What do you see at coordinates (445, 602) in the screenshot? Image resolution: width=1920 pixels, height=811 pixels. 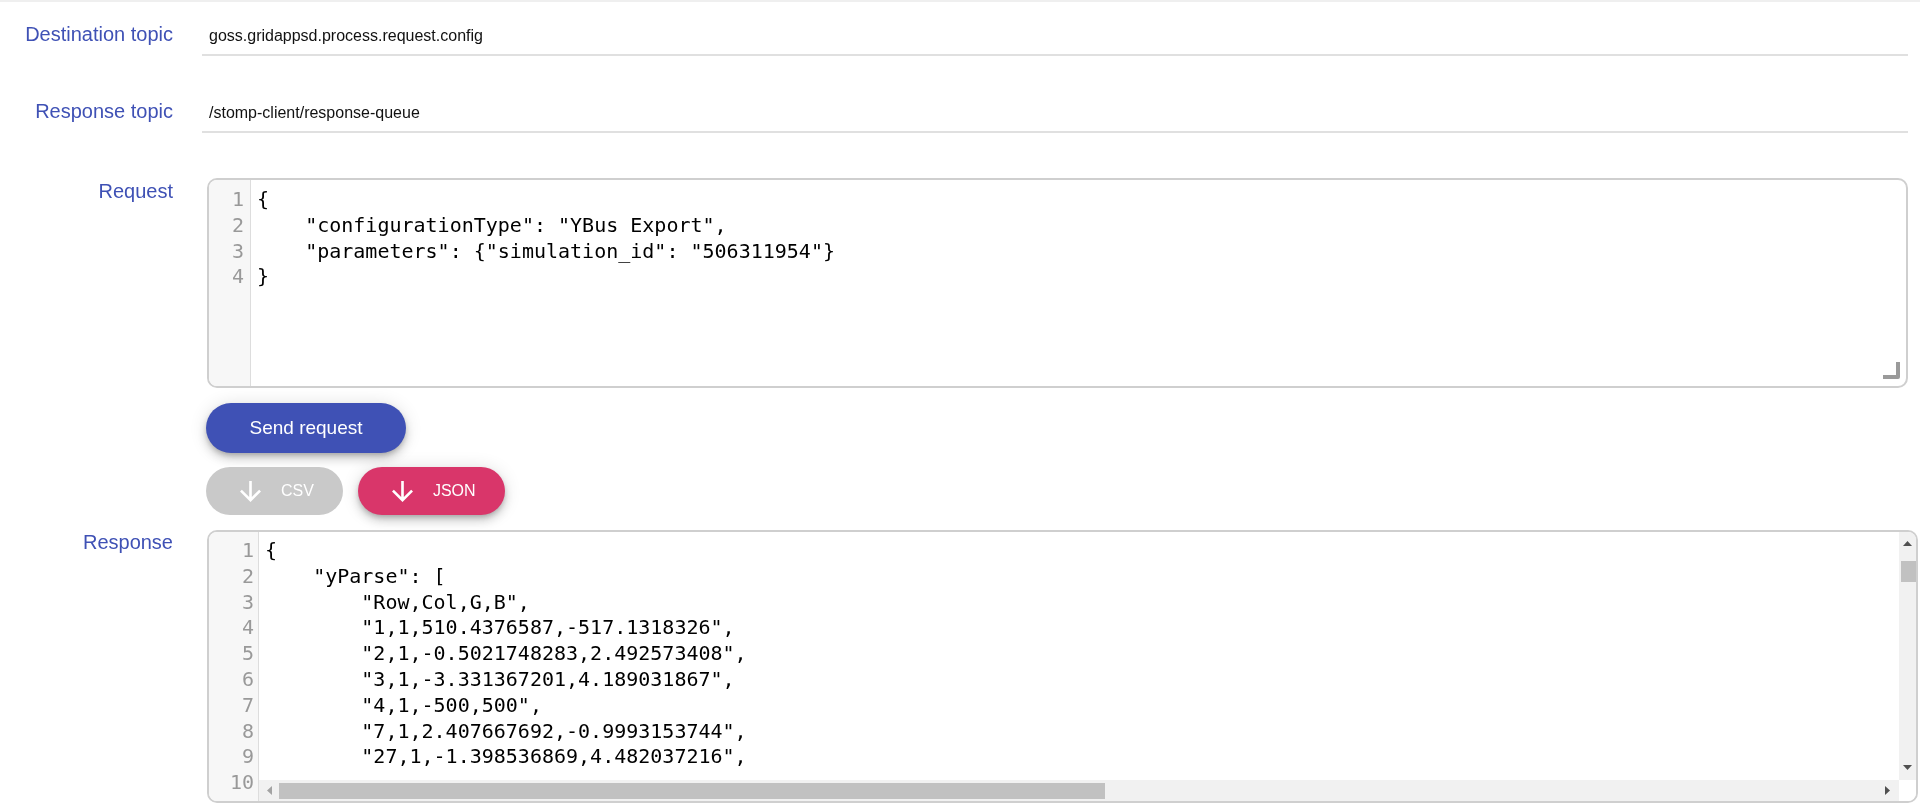 I see `code-line: "Row,Col,G,B",` at bounding box center [445, 602].